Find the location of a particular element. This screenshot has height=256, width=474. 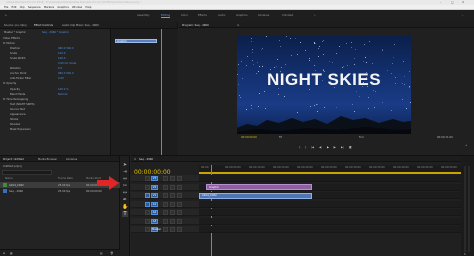

master-clip-label: Master * Graphic is located at coordinates (15, 32).